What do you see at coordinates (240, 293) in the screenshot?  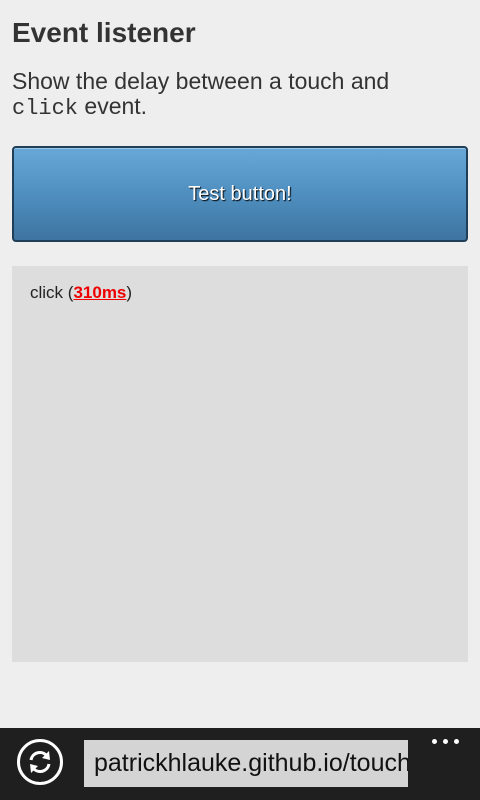 I see `log-entry: click (310ms)` at bounding box center [240, 293].